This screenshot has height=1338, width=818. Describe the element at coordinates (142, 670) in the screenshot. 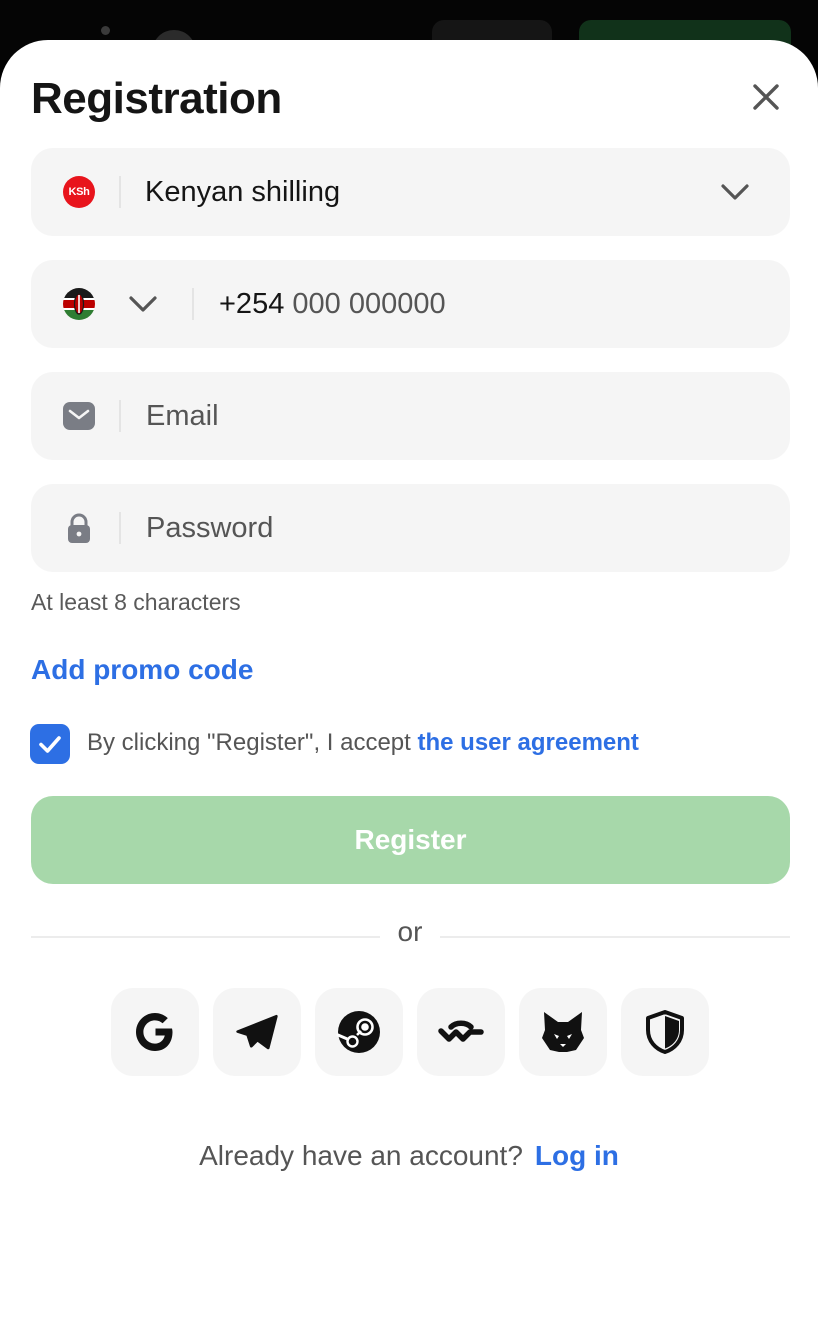

I see `add-promo-code-link: Add promo code` at that location.